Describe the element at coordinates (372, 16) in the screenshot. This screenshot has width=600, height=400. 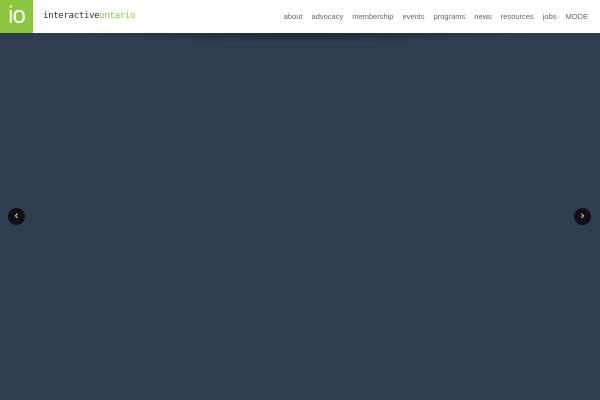
I see `nav-membership: membership` at that location.